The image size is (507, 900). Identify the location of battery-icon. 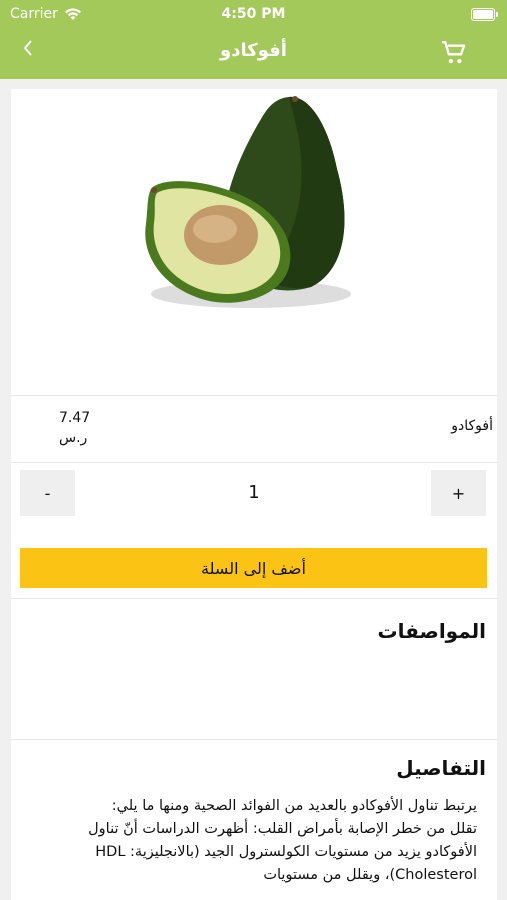
(484, 14).